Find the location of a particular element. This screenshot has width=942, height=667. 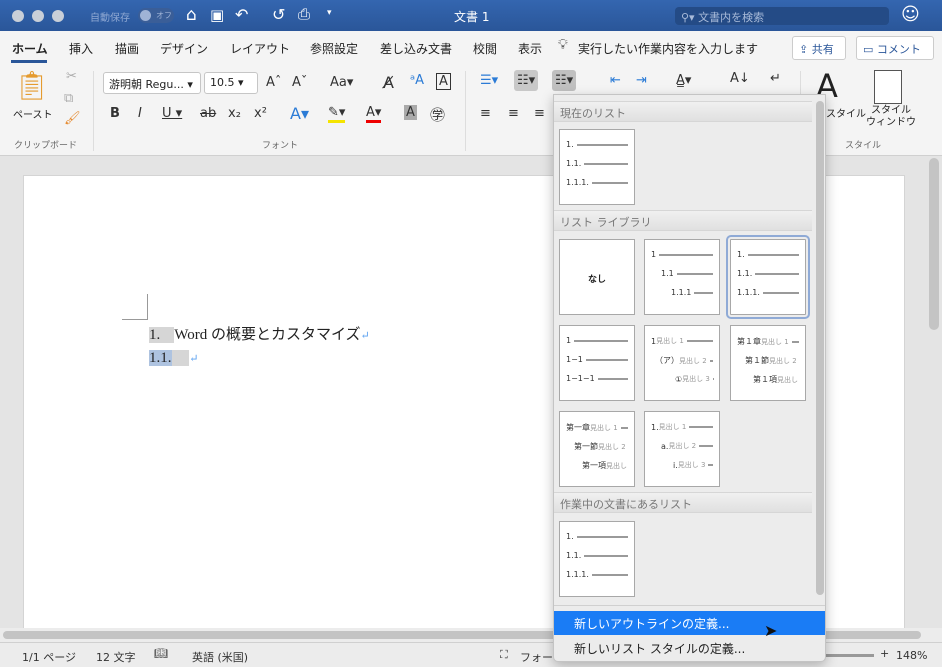

font-size-select: 10.5 ▾ is located at coordinates (231, 83).